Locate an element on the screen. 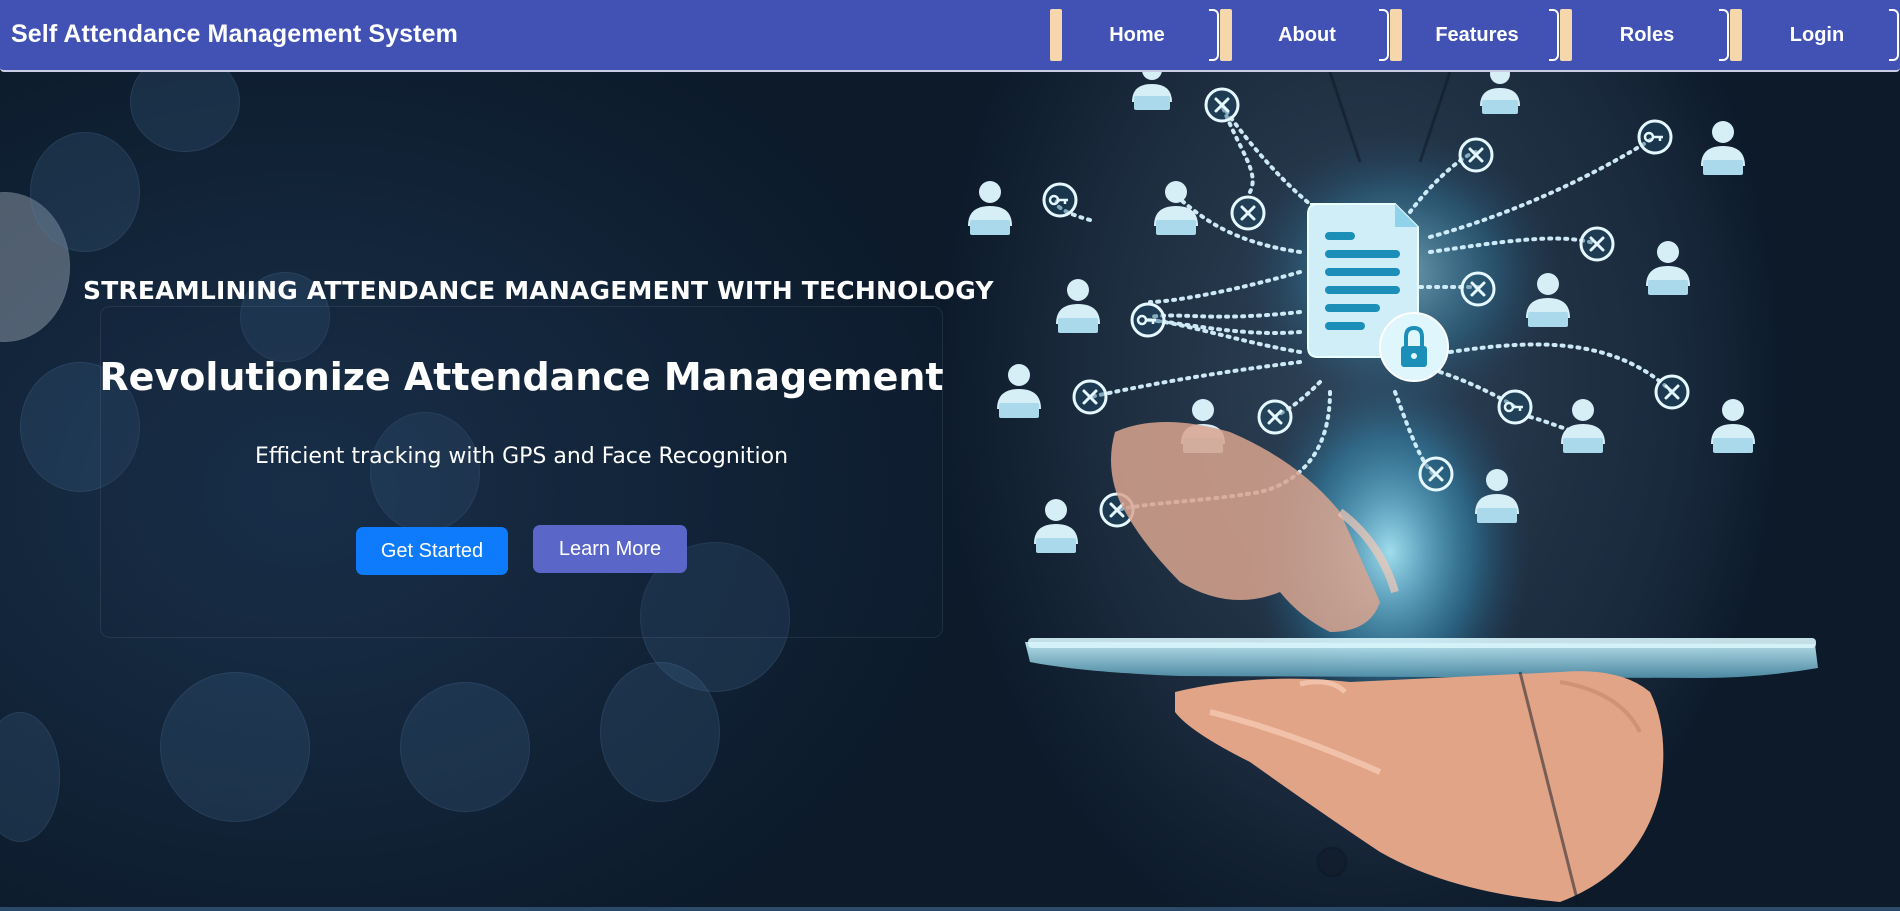 The image size is (1900, 911). nav-features-label: Features is located at coordinates (1477, 34).